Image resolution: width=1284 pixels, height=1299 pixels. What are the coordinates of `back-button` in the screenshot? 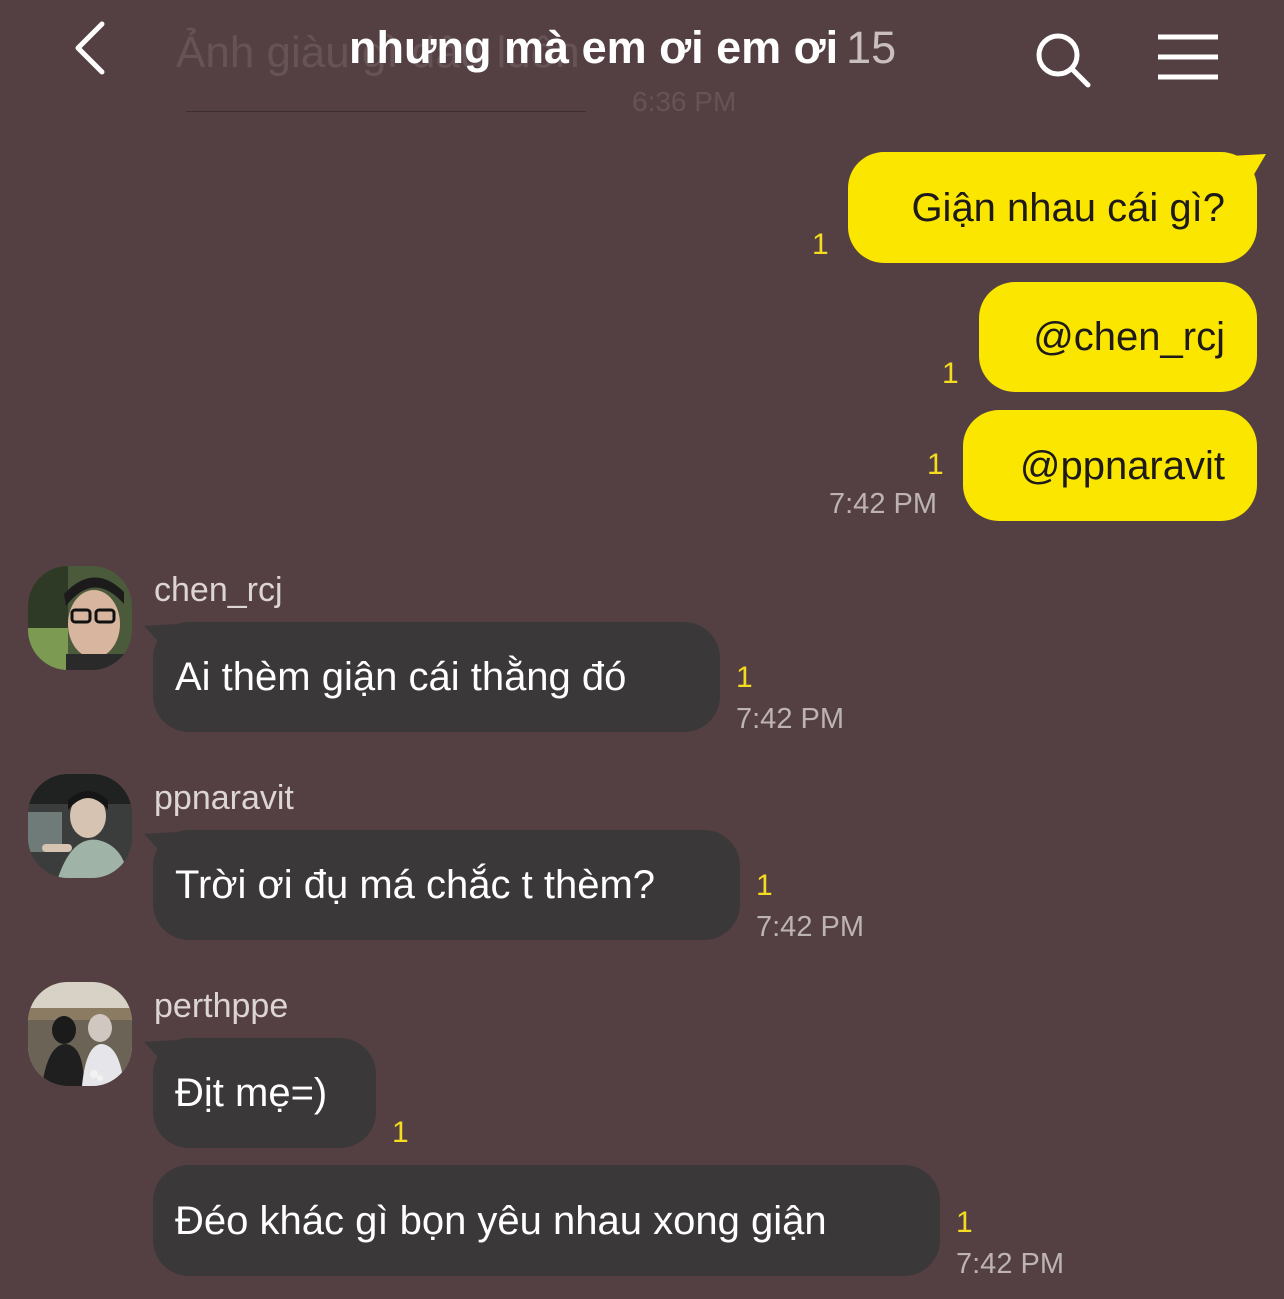 It's located at (90, 48).